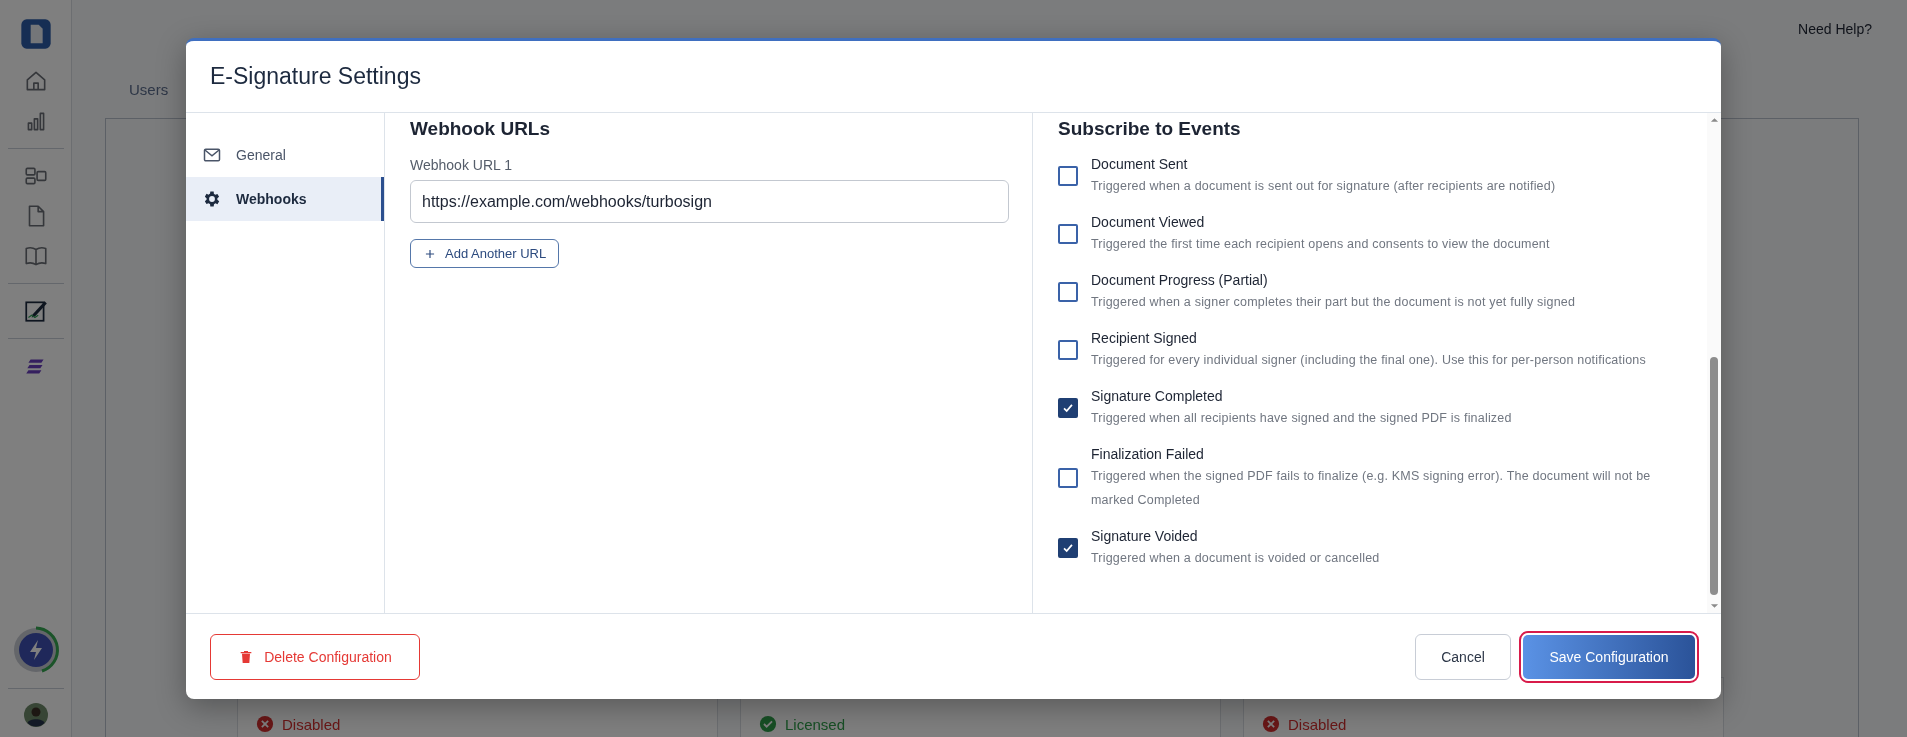 This screenshot has width=1907, height=737. I want to click on event-description: Triggered when all recipients have signed and the signed PDF is finalized, so click(1301, 418).